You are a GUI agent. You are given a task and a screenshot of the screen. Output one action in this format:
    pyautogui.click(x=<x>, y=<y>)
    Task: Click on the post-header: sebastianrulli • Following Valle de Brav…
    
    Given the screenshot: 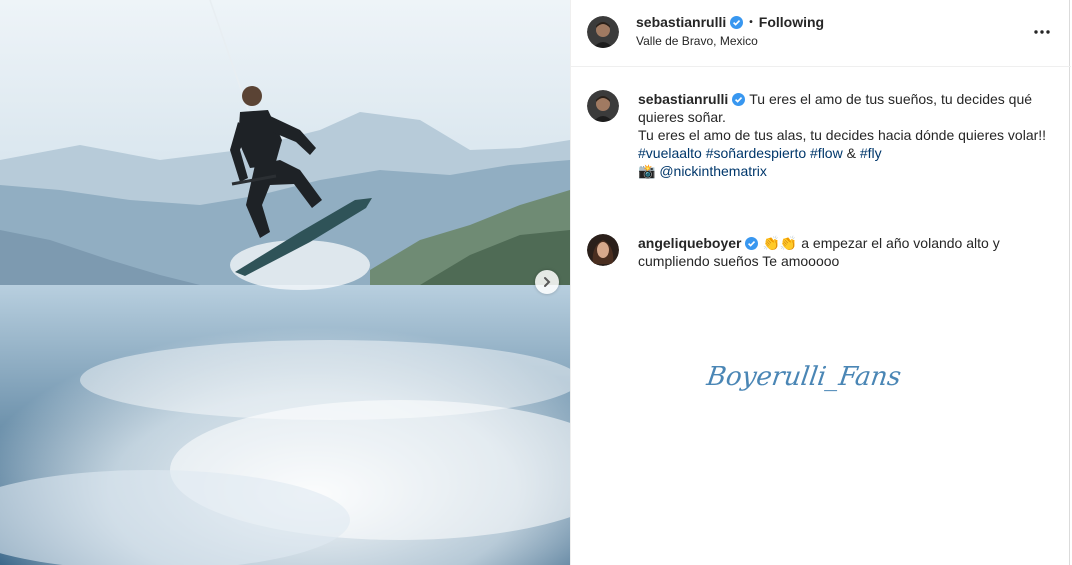 What is the action you would take?
    pyautogui.click(x=821, y=33)
    